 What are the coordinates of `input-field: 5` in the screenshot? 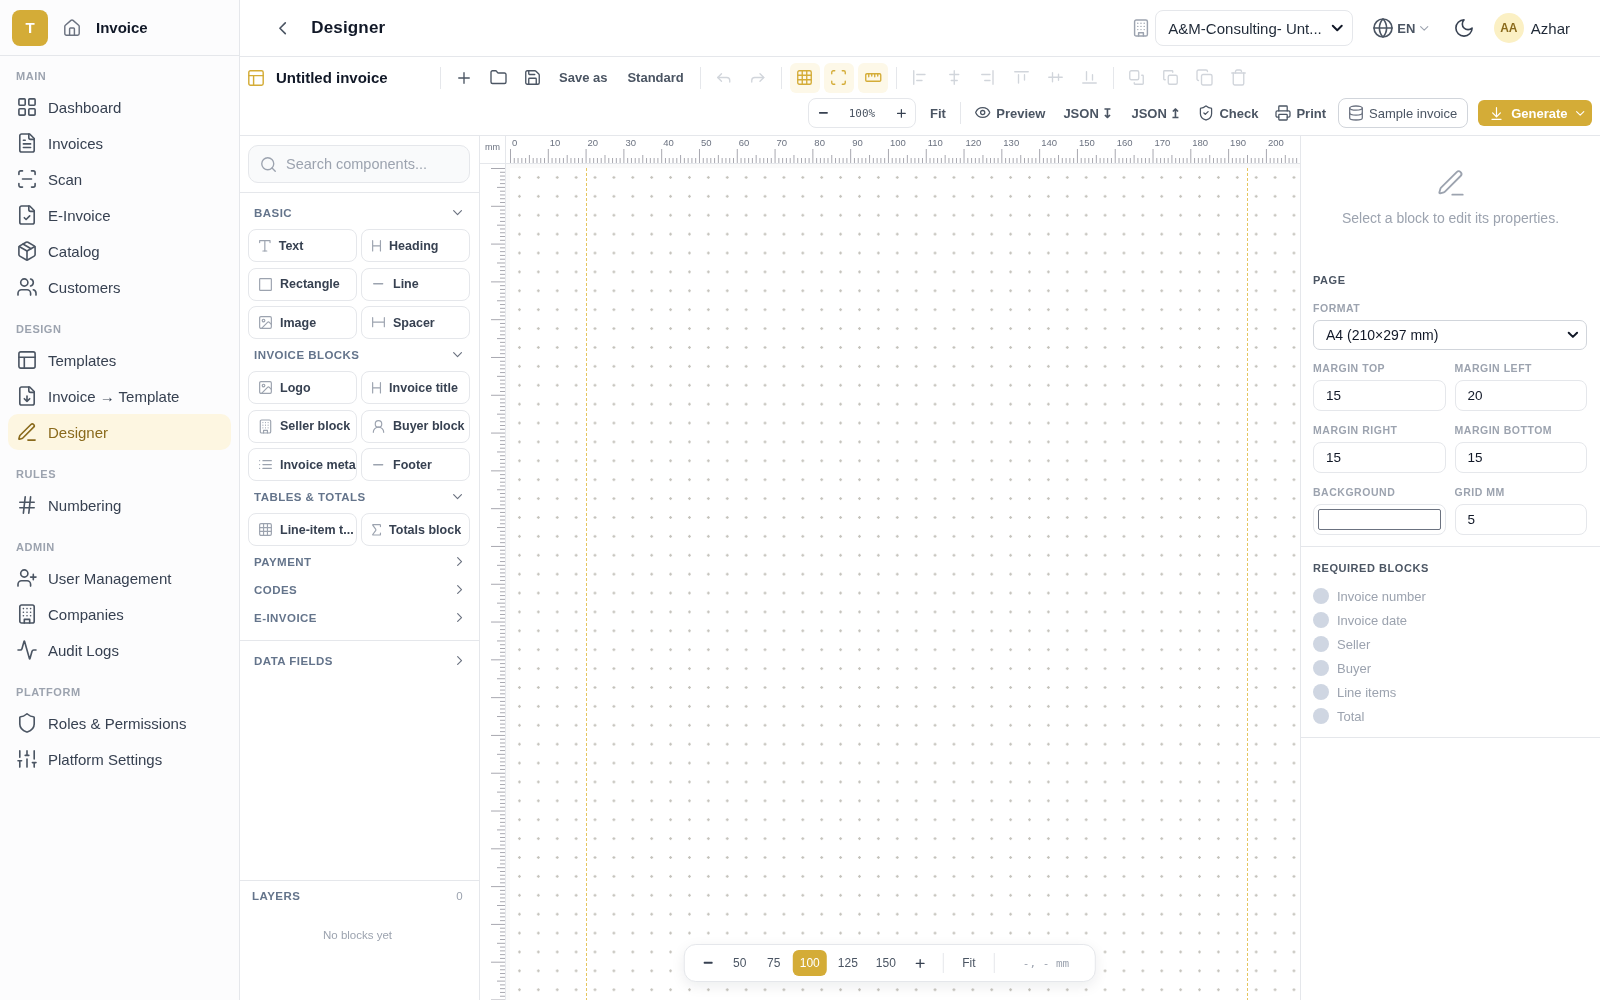 It's located at (1520, 519).